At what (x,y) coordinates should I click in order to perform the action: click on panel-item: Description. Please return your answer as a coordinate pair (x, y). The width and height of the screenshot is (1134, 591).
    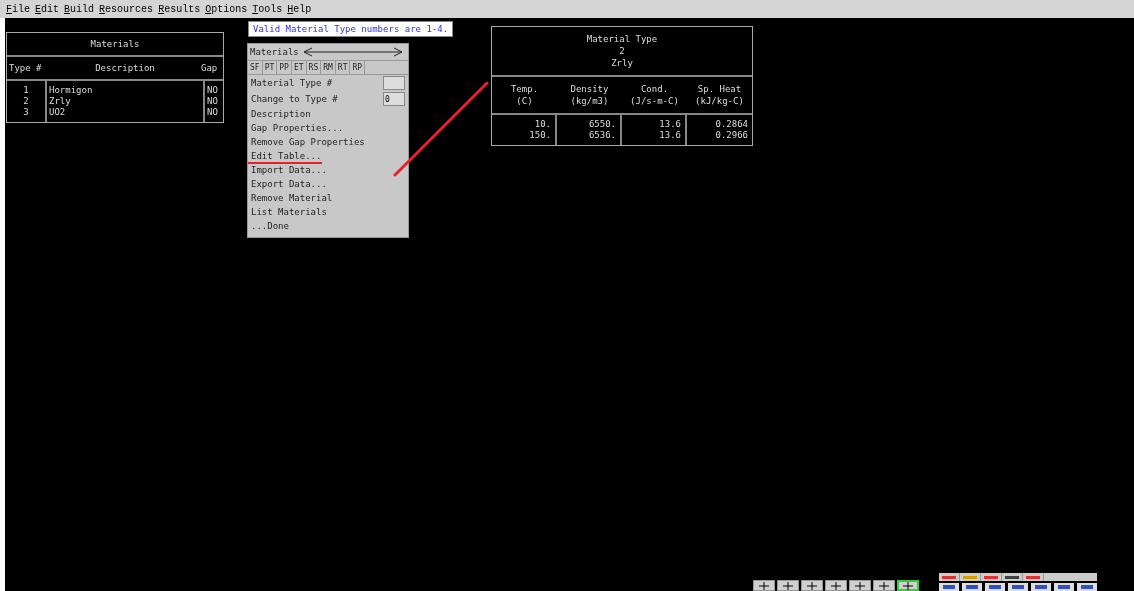
    Looking at the image, I should click on (281, 114).